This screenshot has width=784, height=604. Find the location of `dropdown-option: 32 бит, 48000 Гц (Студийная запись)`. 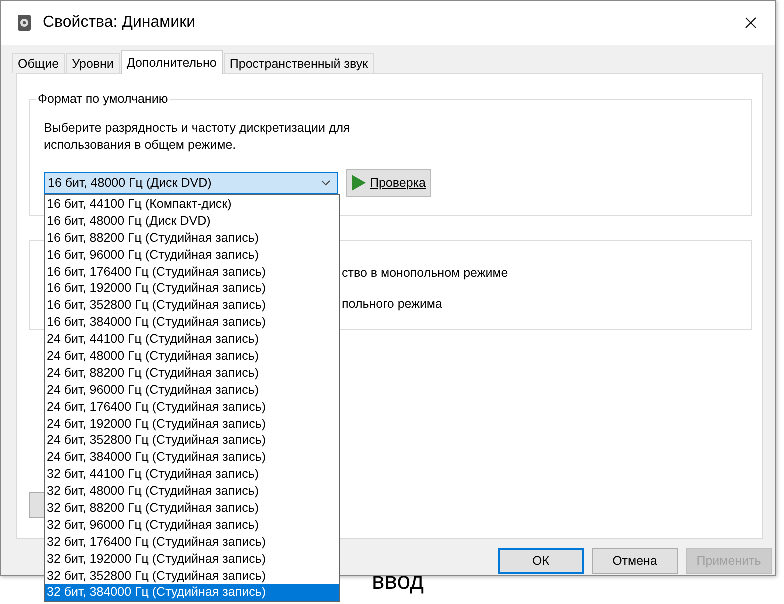

dropdown-option: 32 бит, 48000 Гц (Студийная запись) is located at coordinates (192, 491).